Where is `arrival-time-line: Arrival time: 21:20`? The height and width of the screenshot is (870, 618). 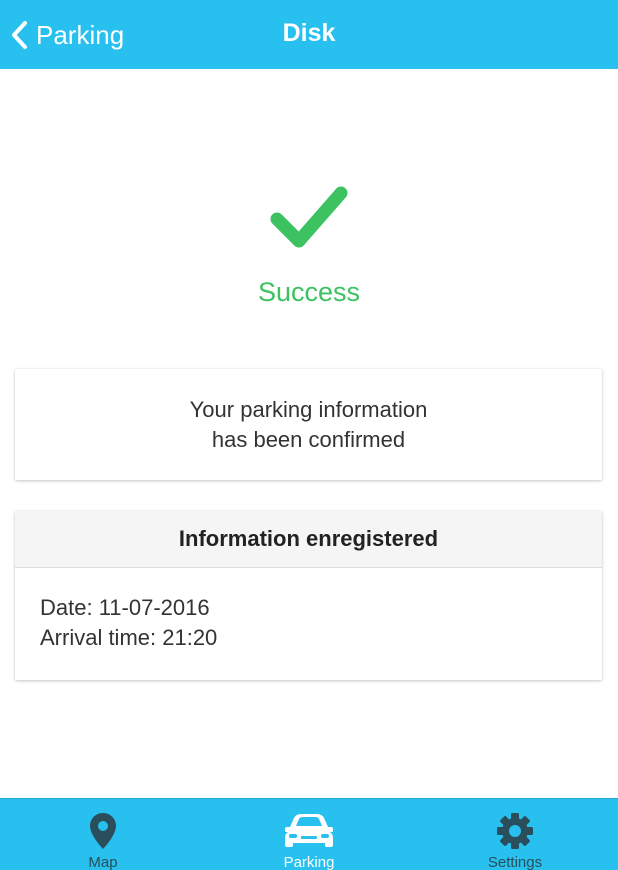 arrival-time-line: Arrival time: 21:20 is located at coordinates (129, 637).